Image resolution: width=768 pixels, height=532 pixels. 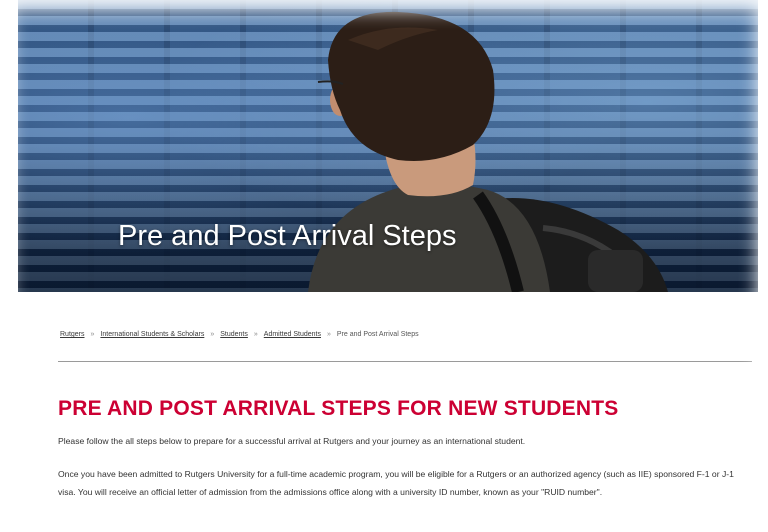 What do you see at coordinates (152, 334) in the screenshot?
I see `breadcrumb-link-international-students-scholars: International Students & Scholars` at bounding box center [152, 334].